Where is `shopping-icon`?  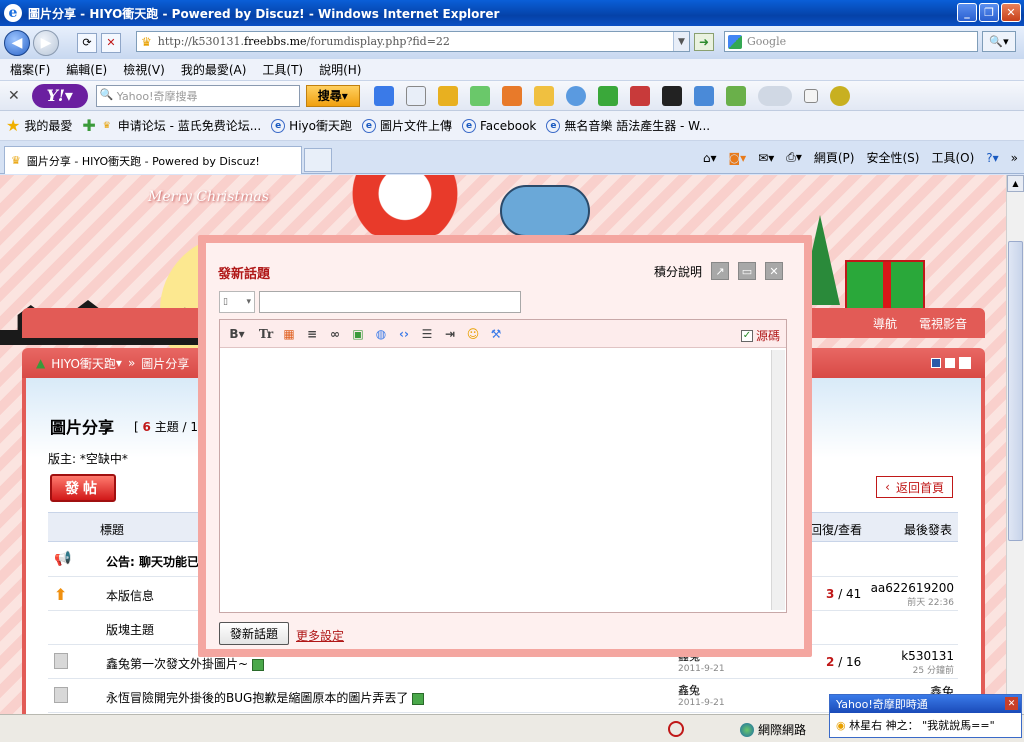
shopping-icon is located at coordinates (543, 95).